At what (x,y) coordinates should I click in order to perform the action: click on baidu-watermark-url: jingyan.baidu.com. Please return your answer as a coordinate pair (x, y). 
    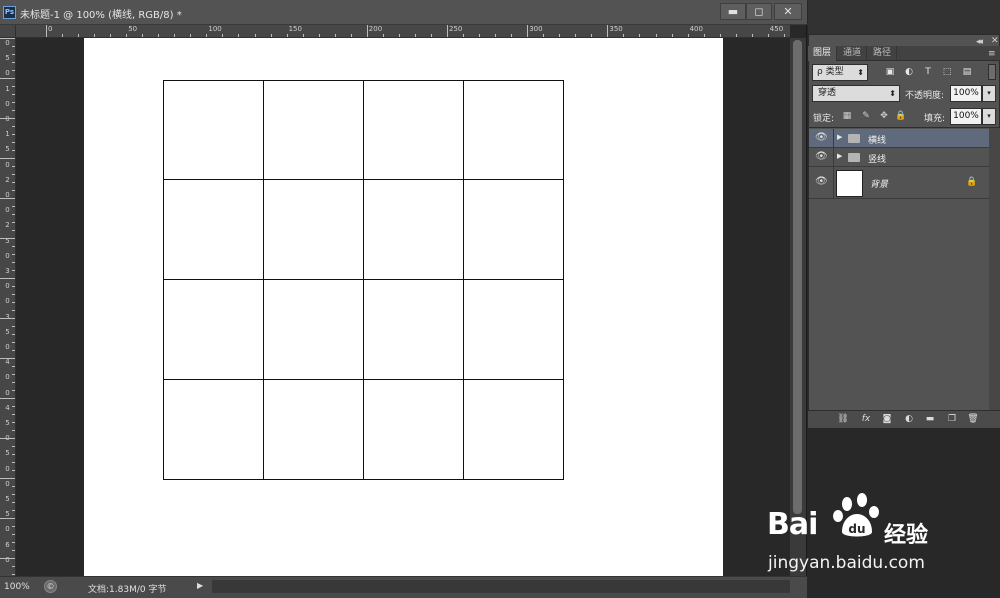
    Looking at the image, I should click on (846, 563).